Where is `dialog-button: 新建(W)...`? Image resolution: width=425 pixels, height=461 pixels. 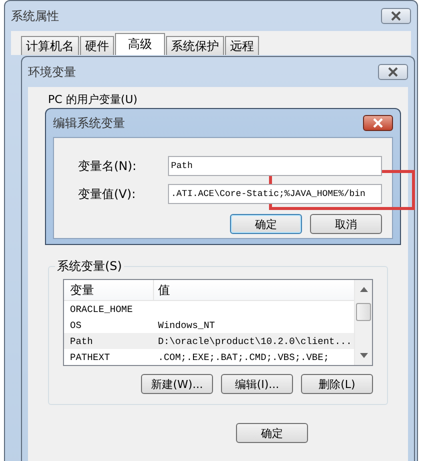
dialog-button: 新建(W)... is located at coordinates (177, 384).